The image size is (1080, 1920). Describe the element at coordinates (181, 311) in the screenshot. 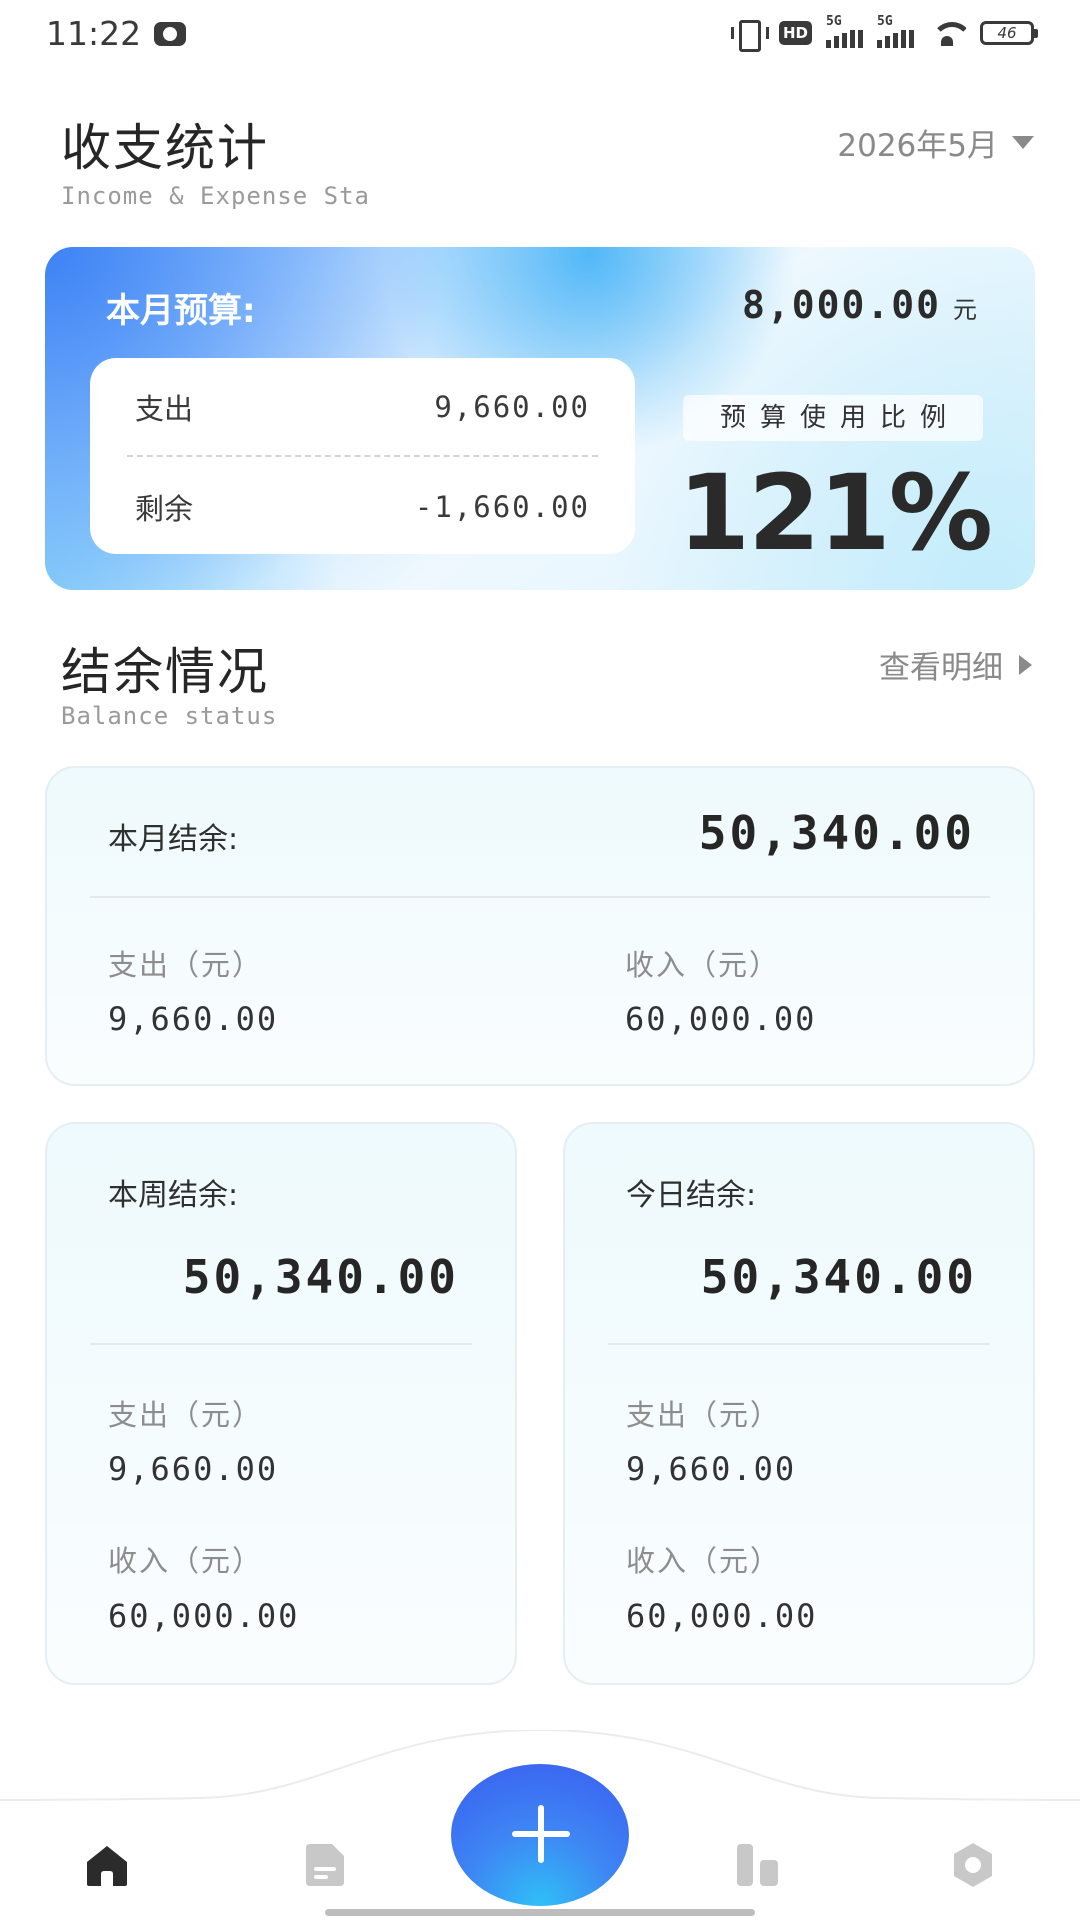

I see `budget-label: 本月预算:` at that location.